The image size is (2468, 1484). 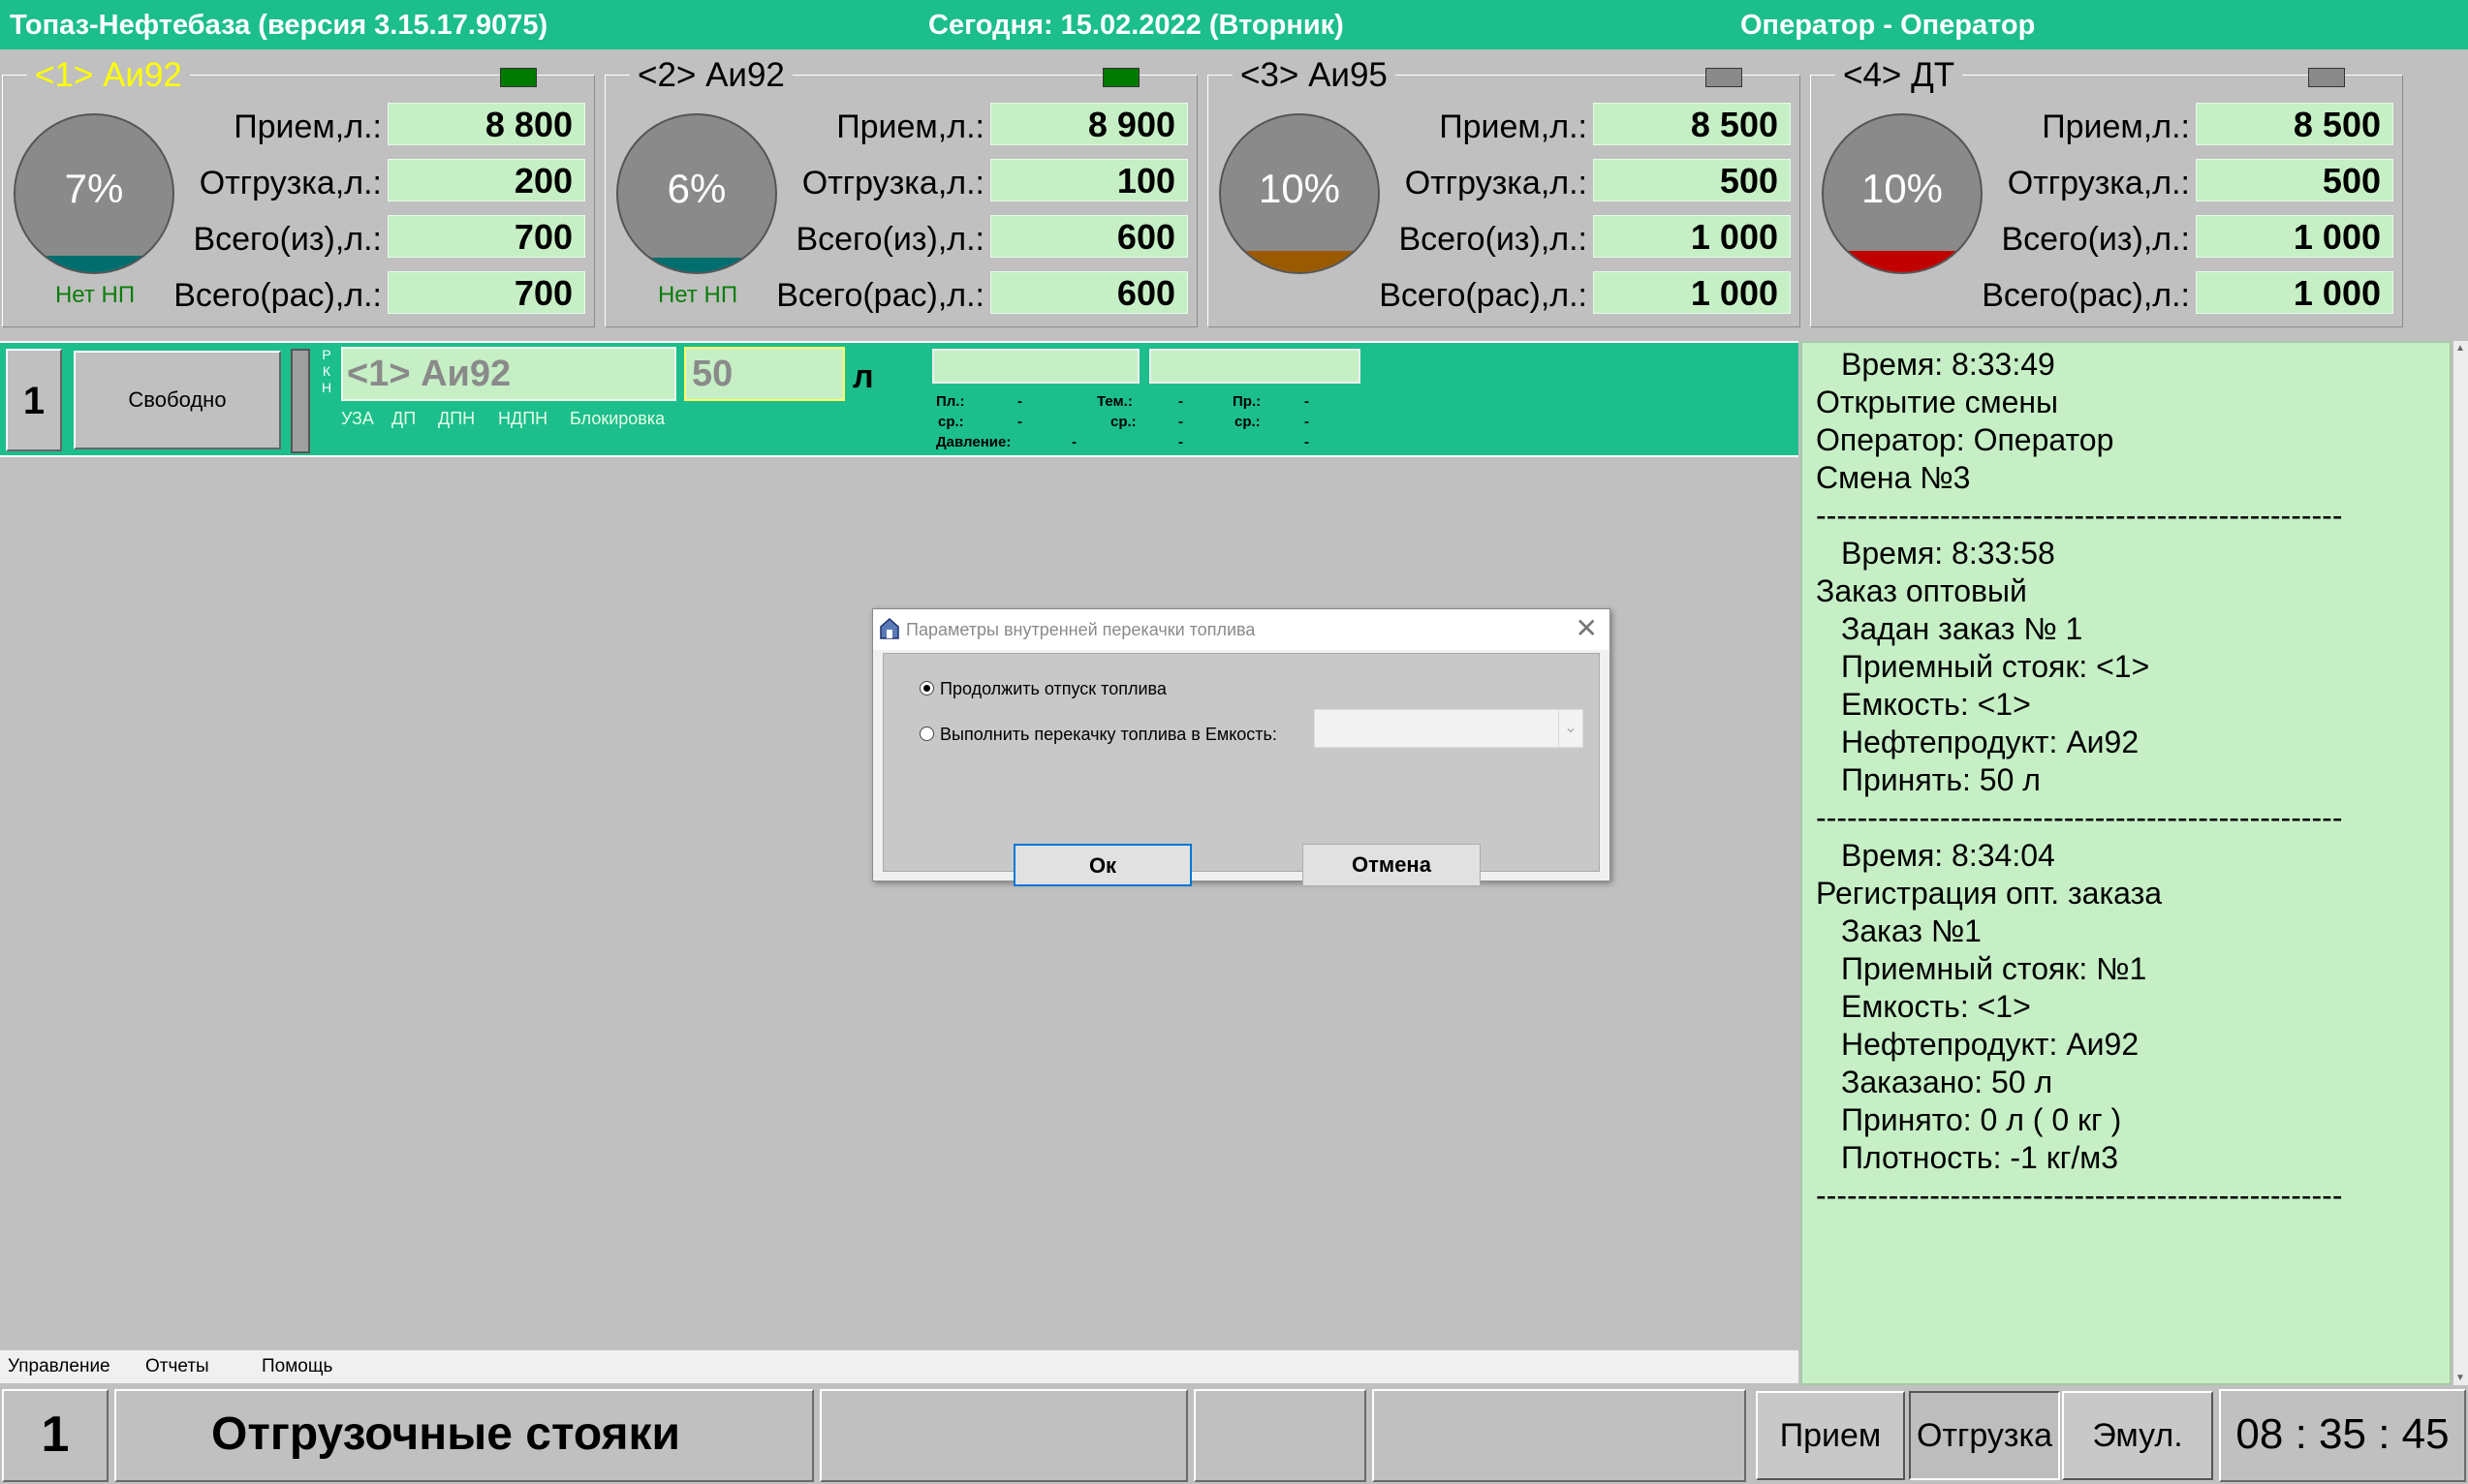 What do you see at coordinates (1888, 25) in the screenshot?
I see `operator-name: Оператор - Оператор` at bounding box center [1888, 25].